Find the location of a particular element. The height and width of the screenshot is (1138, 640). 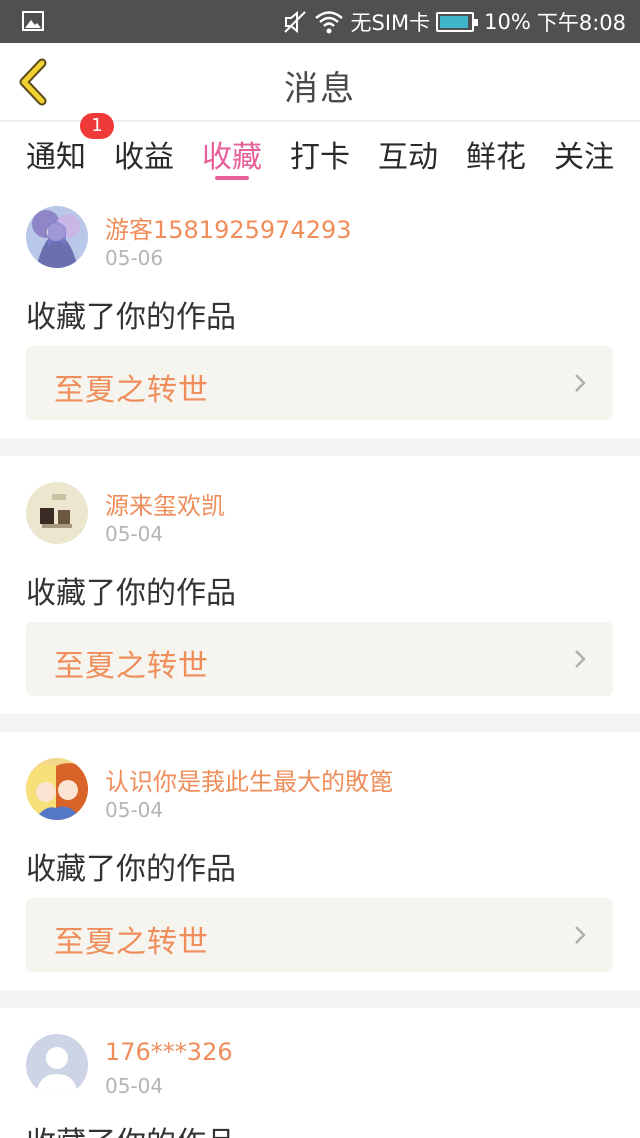

page-title: 消息 is located at coordinates (320, 89).